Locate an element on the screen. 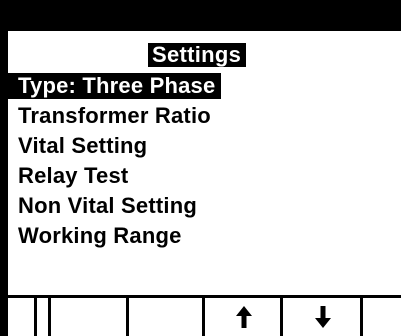 The image size is (401, 336). menu-item-working-range: Working Range is located at coordinates (114, 236).